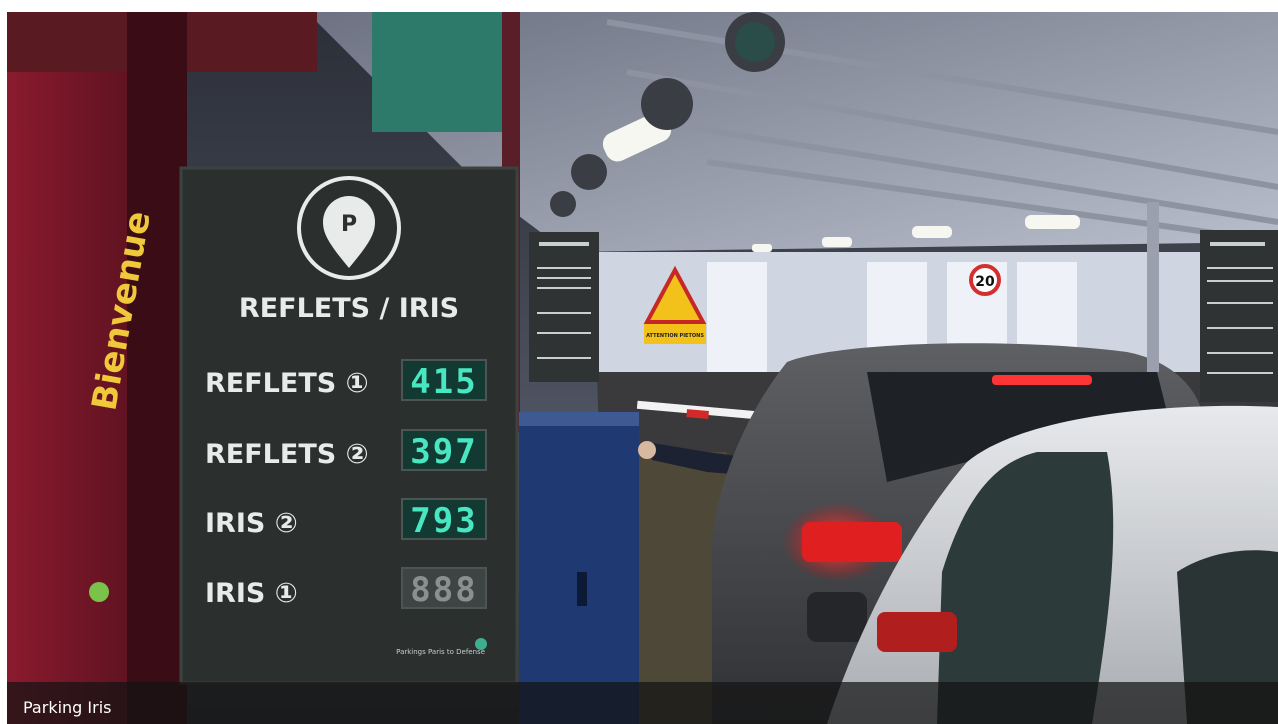  Describe the element at coordinates (286, 454) in the screenshot. I see `sign-row-label: REFLETS ②` at that location.